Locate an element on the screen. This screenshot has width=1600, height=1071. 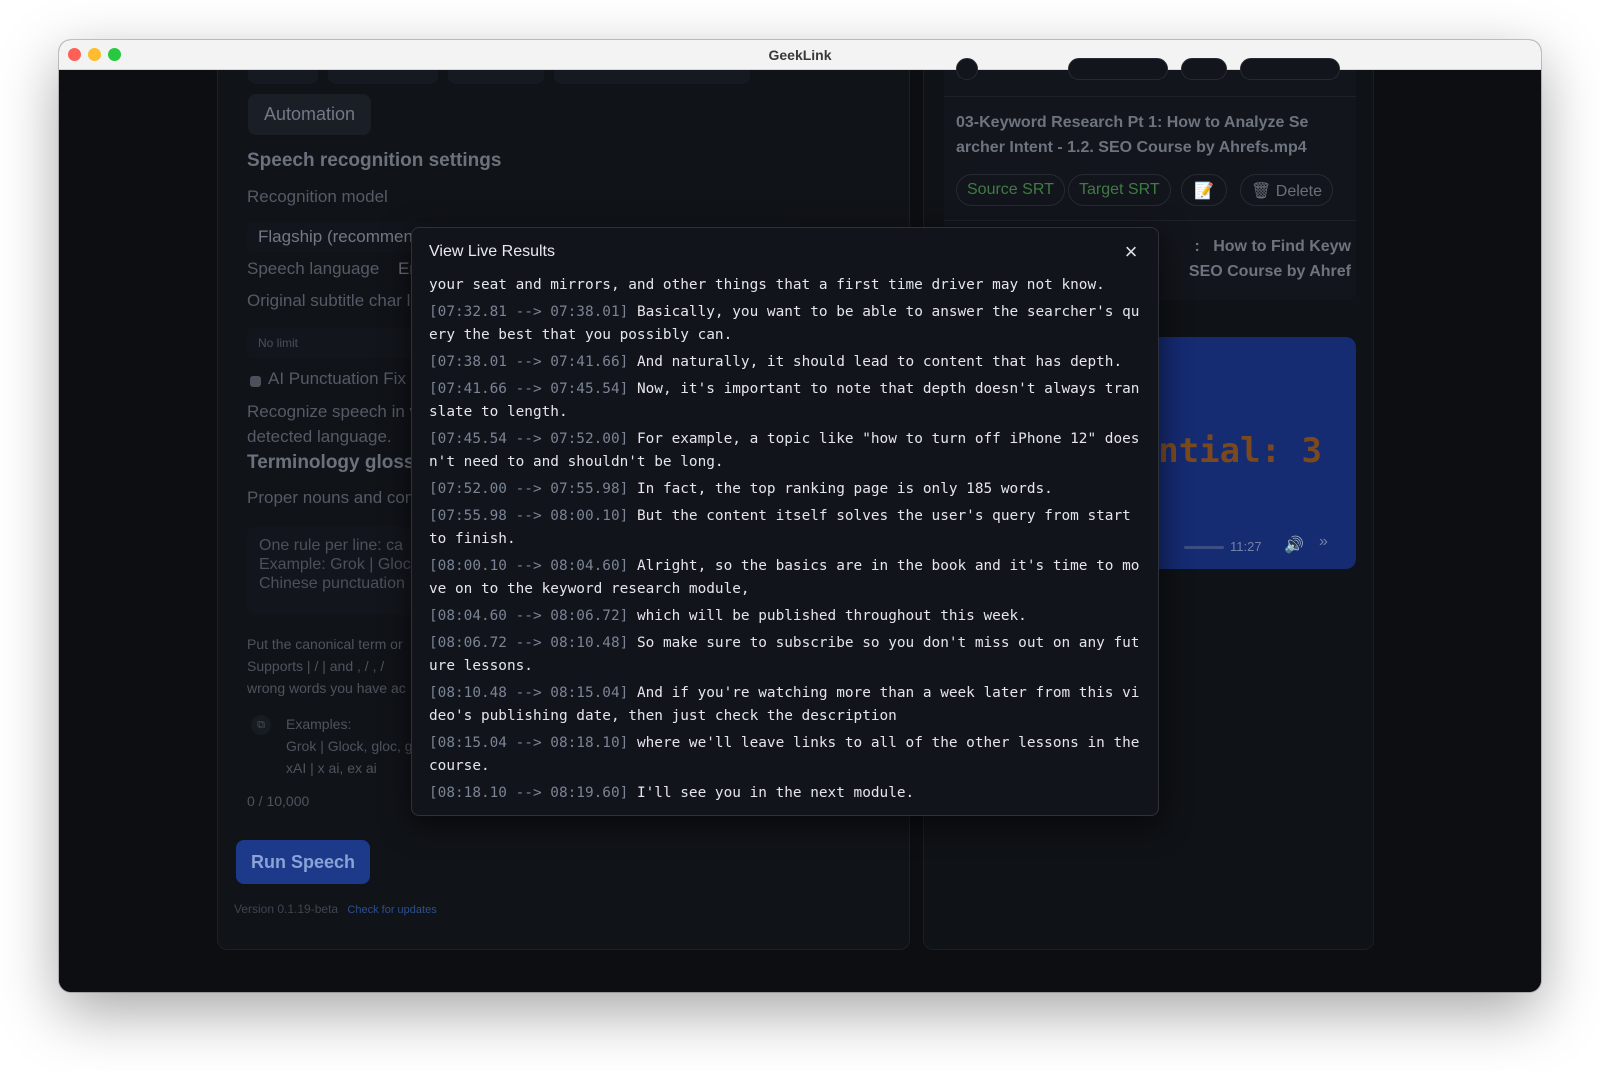
timestamp: [07:52.00 --> 07:55.98] is located at coordinates (529, 489).